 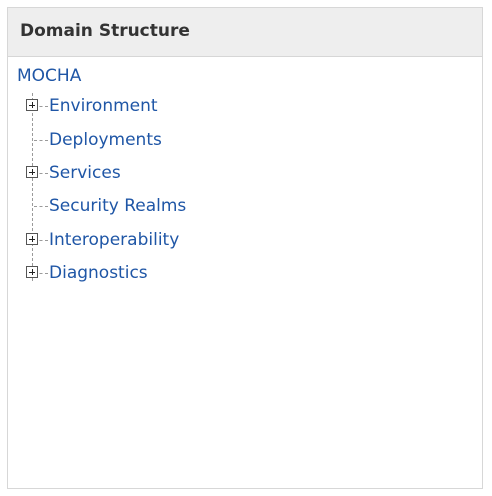 What do you see at coordinates (49, 76) in the screenshot?
I see `tree-root-mocha: MOCHA` at bounding box center [49, 76].